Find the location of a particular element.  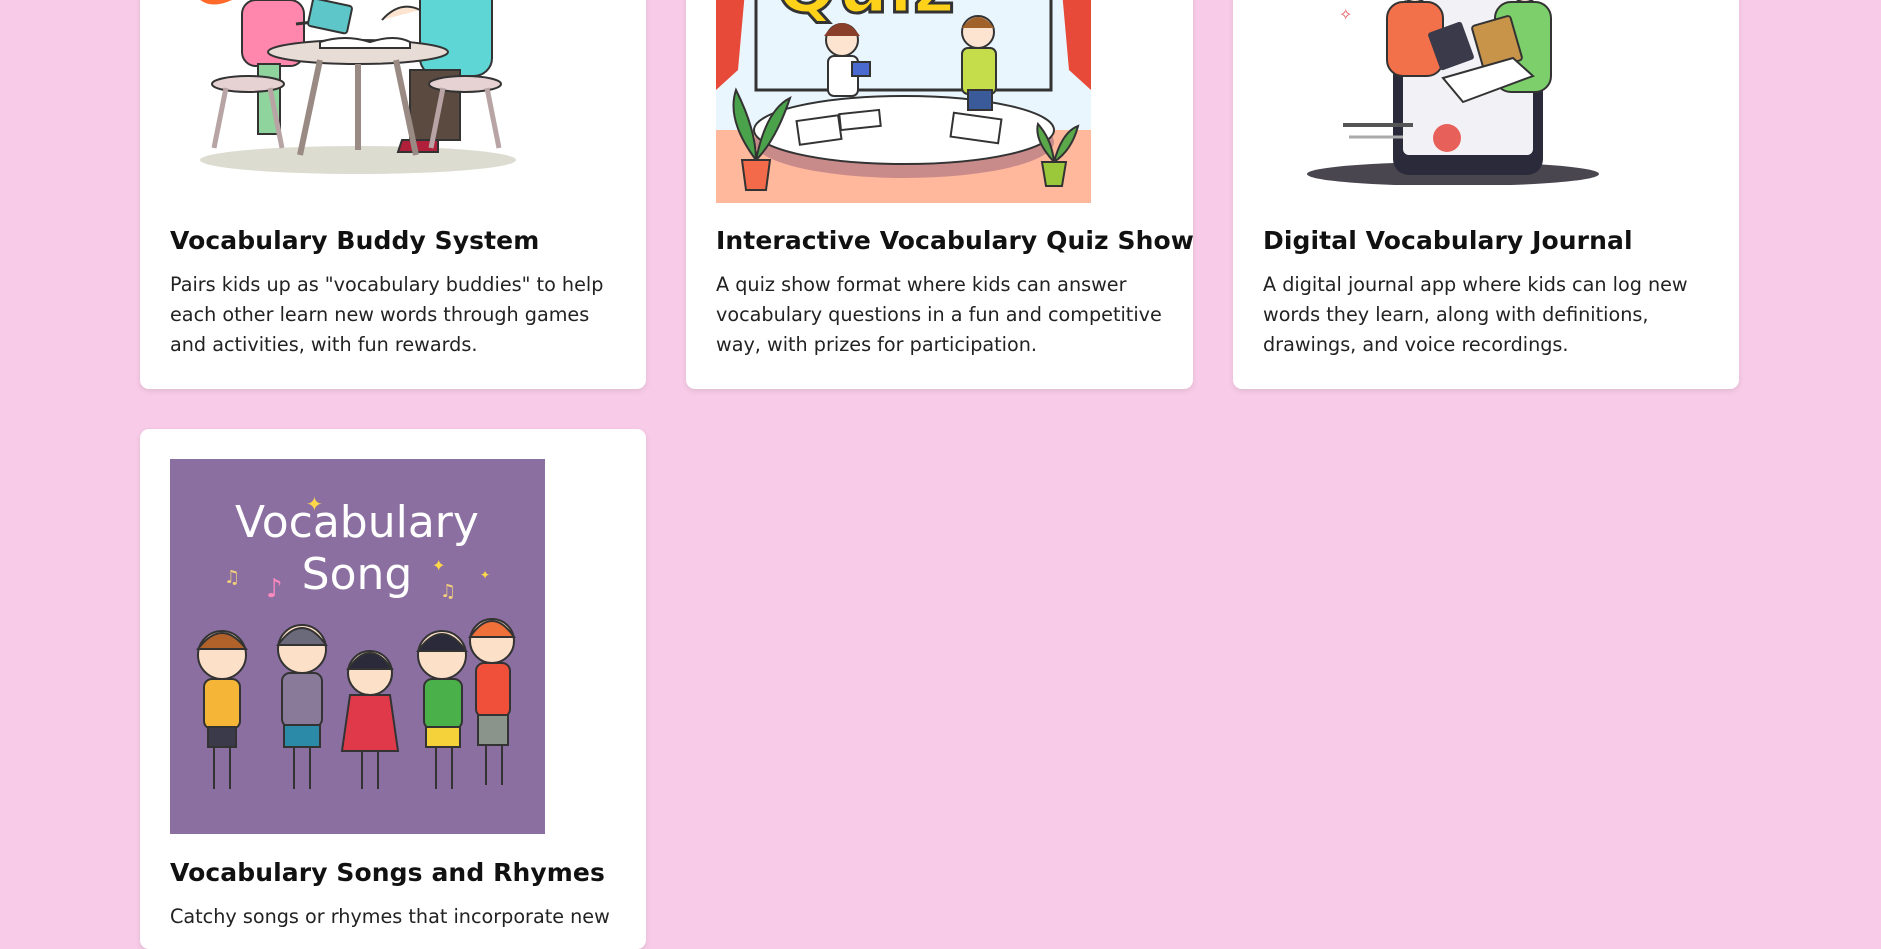

kids-singing-illustration: Vocabulary Song ✦ ✦ ✦ ♫ ♪ ♫ is located at coordinates (357, 646).